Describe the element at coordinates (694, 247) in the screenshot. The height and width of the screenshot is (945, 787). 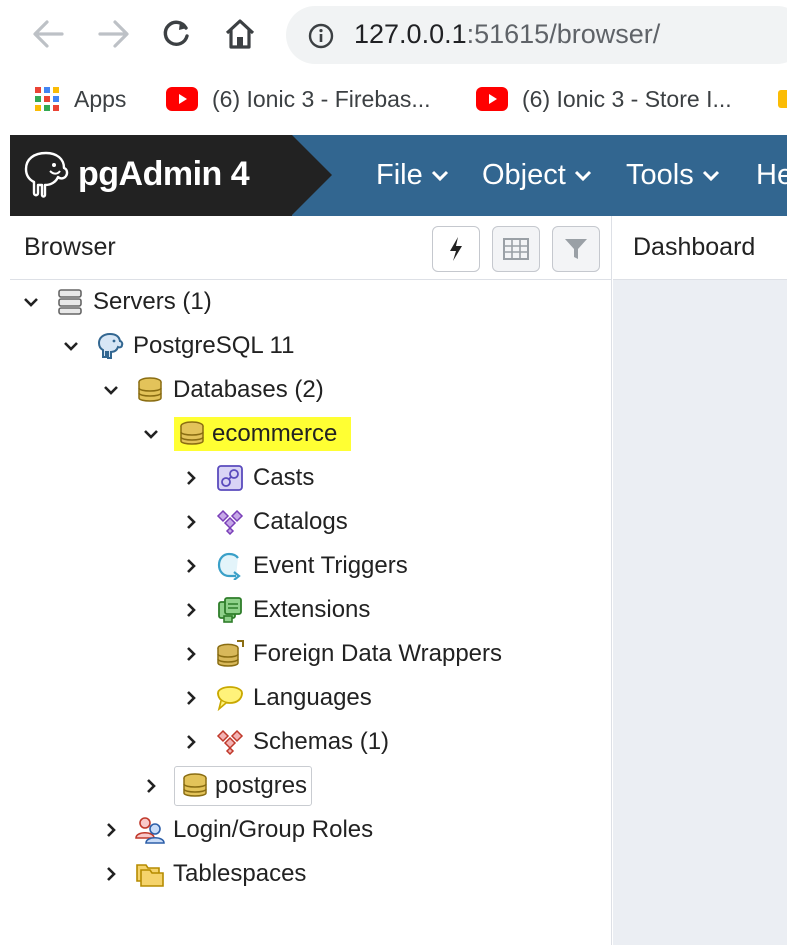
I see `tab-dashboard: Dashboard` at that location.